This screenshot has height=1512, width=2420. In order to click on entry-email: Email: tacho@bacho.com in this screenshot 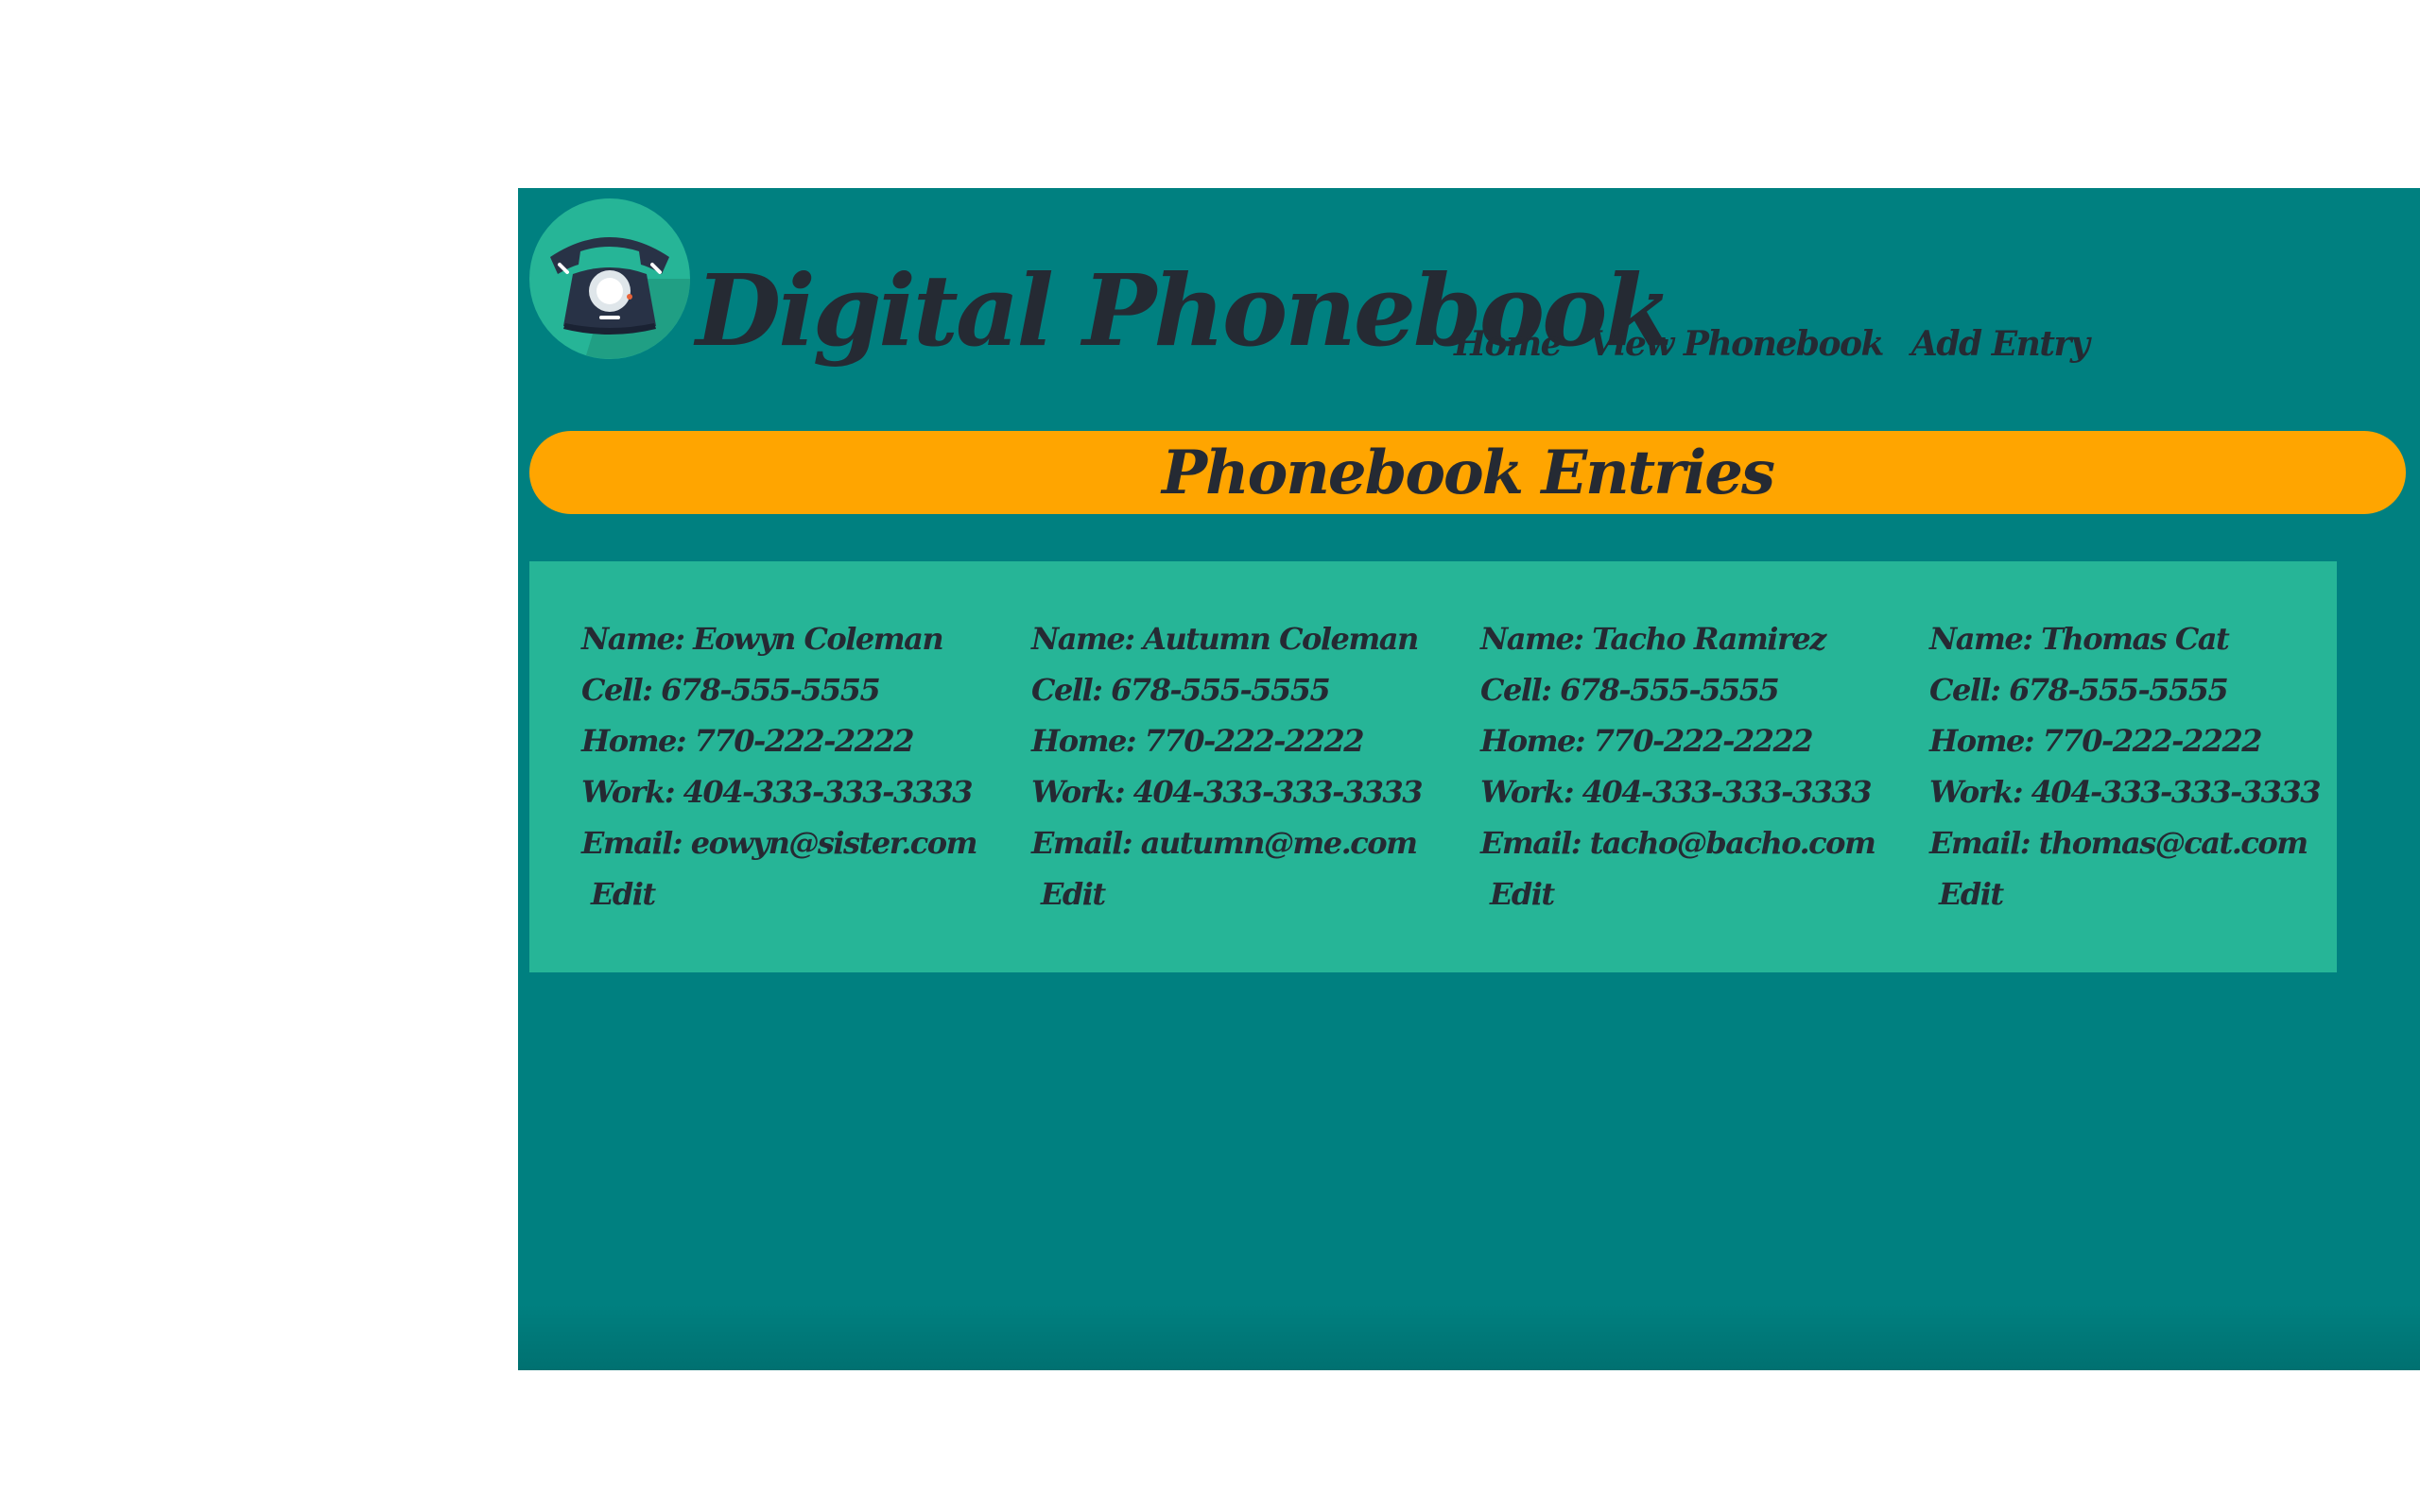, I will do `click(1678, 843)`.